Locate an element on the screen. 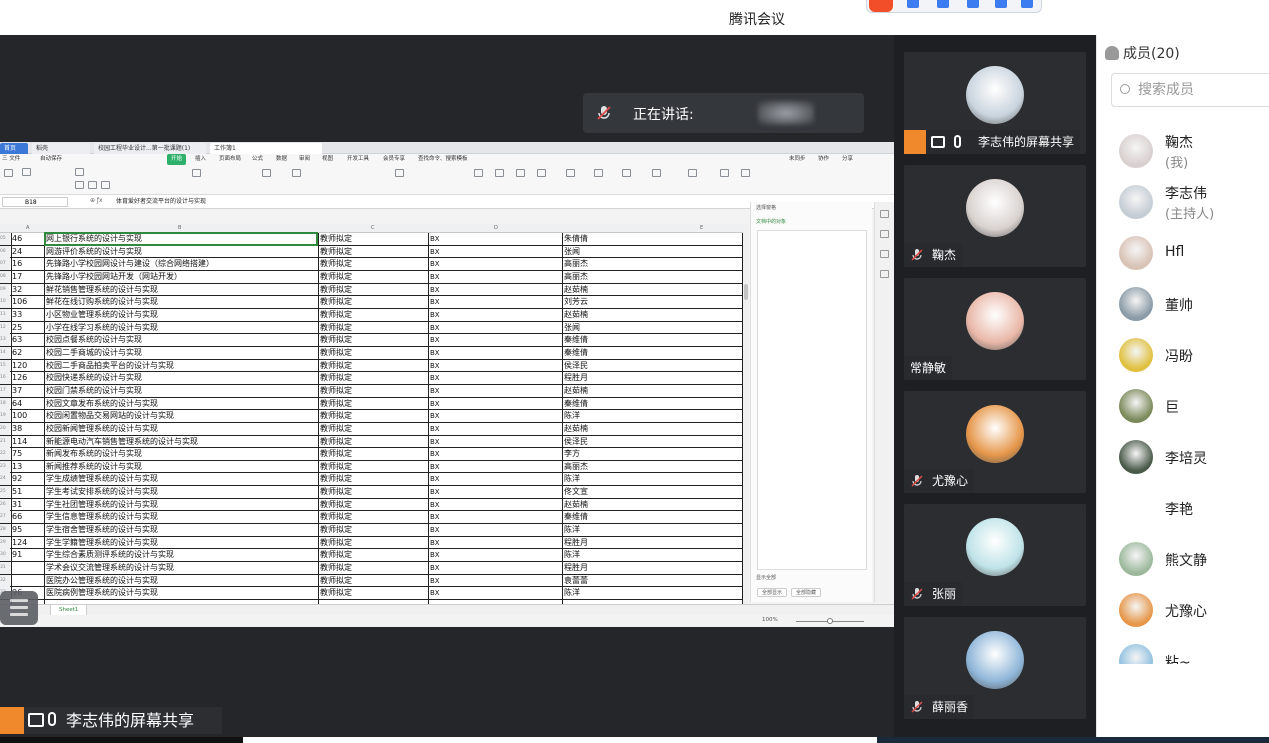 Image resolution: width=1269 pixels, height=743 pixels. sum-icon is located at coordinates (478, 173).